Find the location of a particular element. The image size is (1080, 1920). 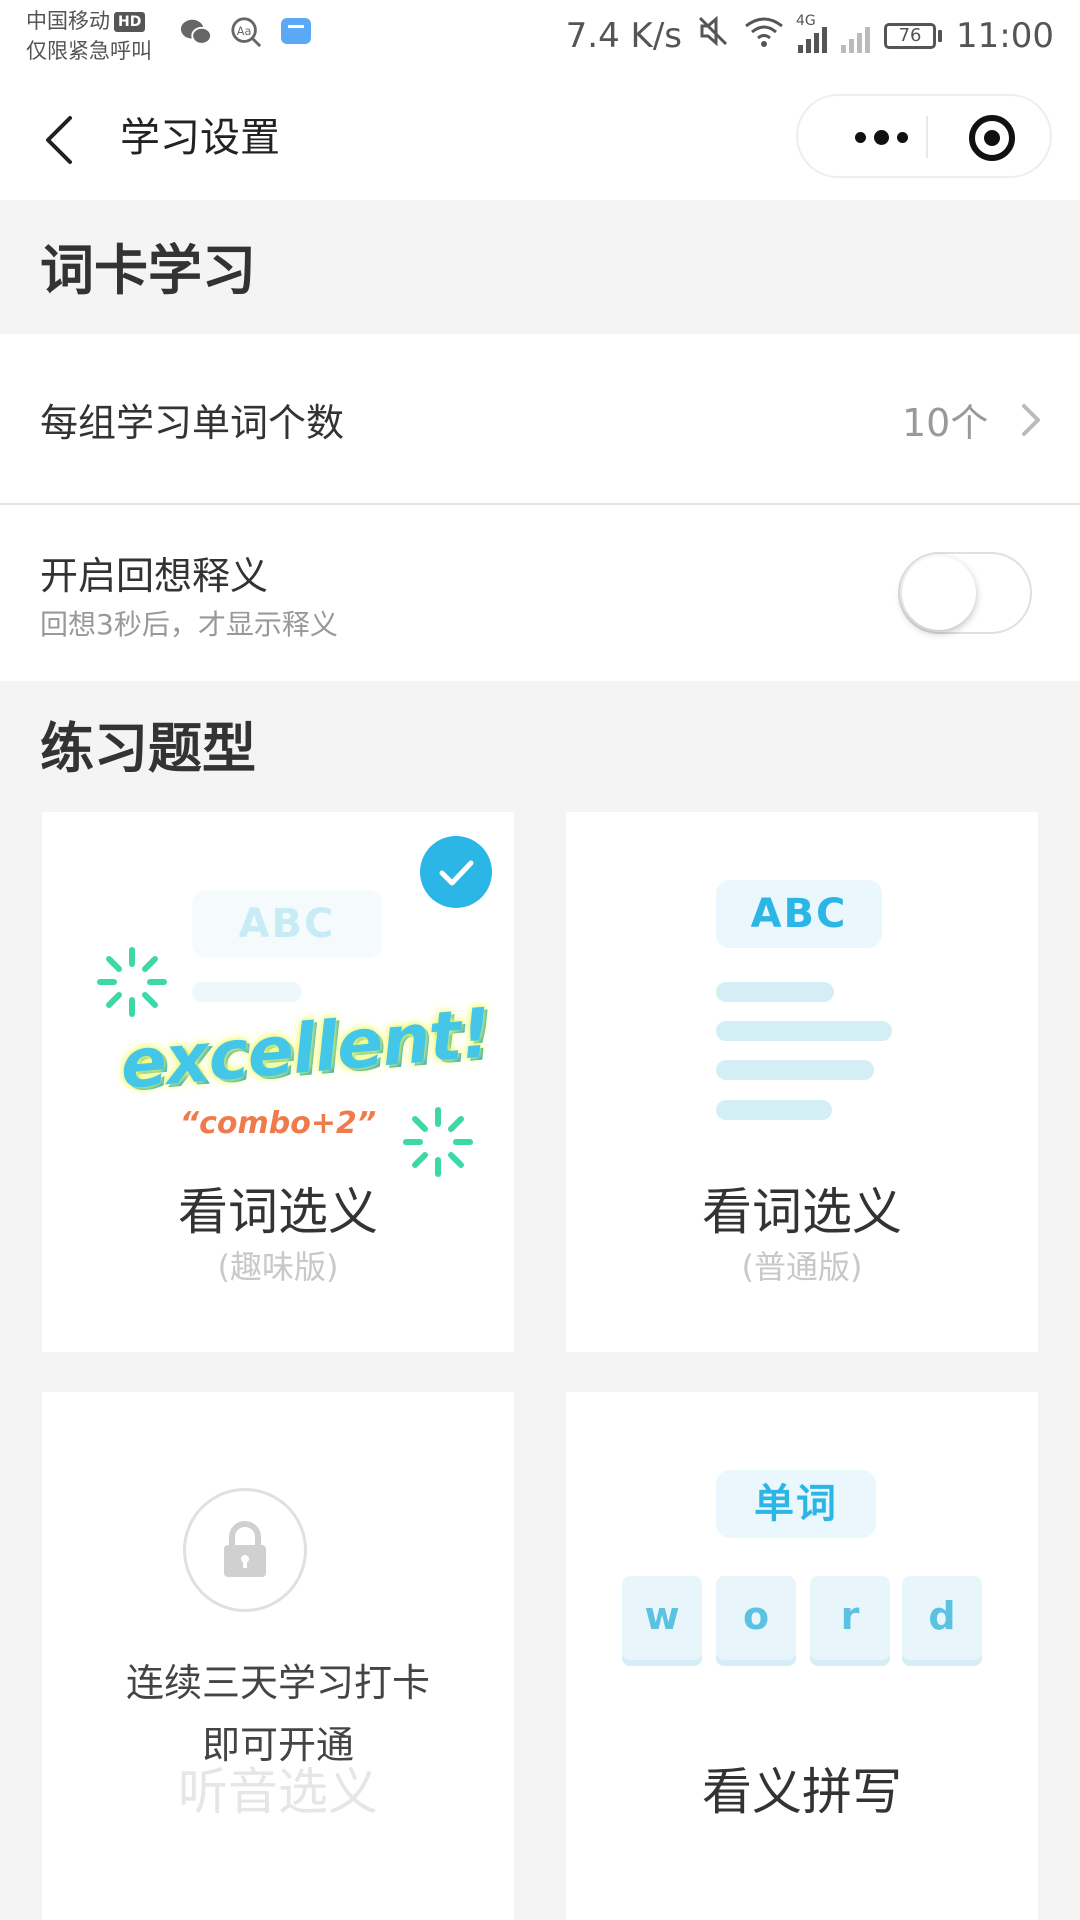

app-notification-icon is located at coordinates (296, 32).